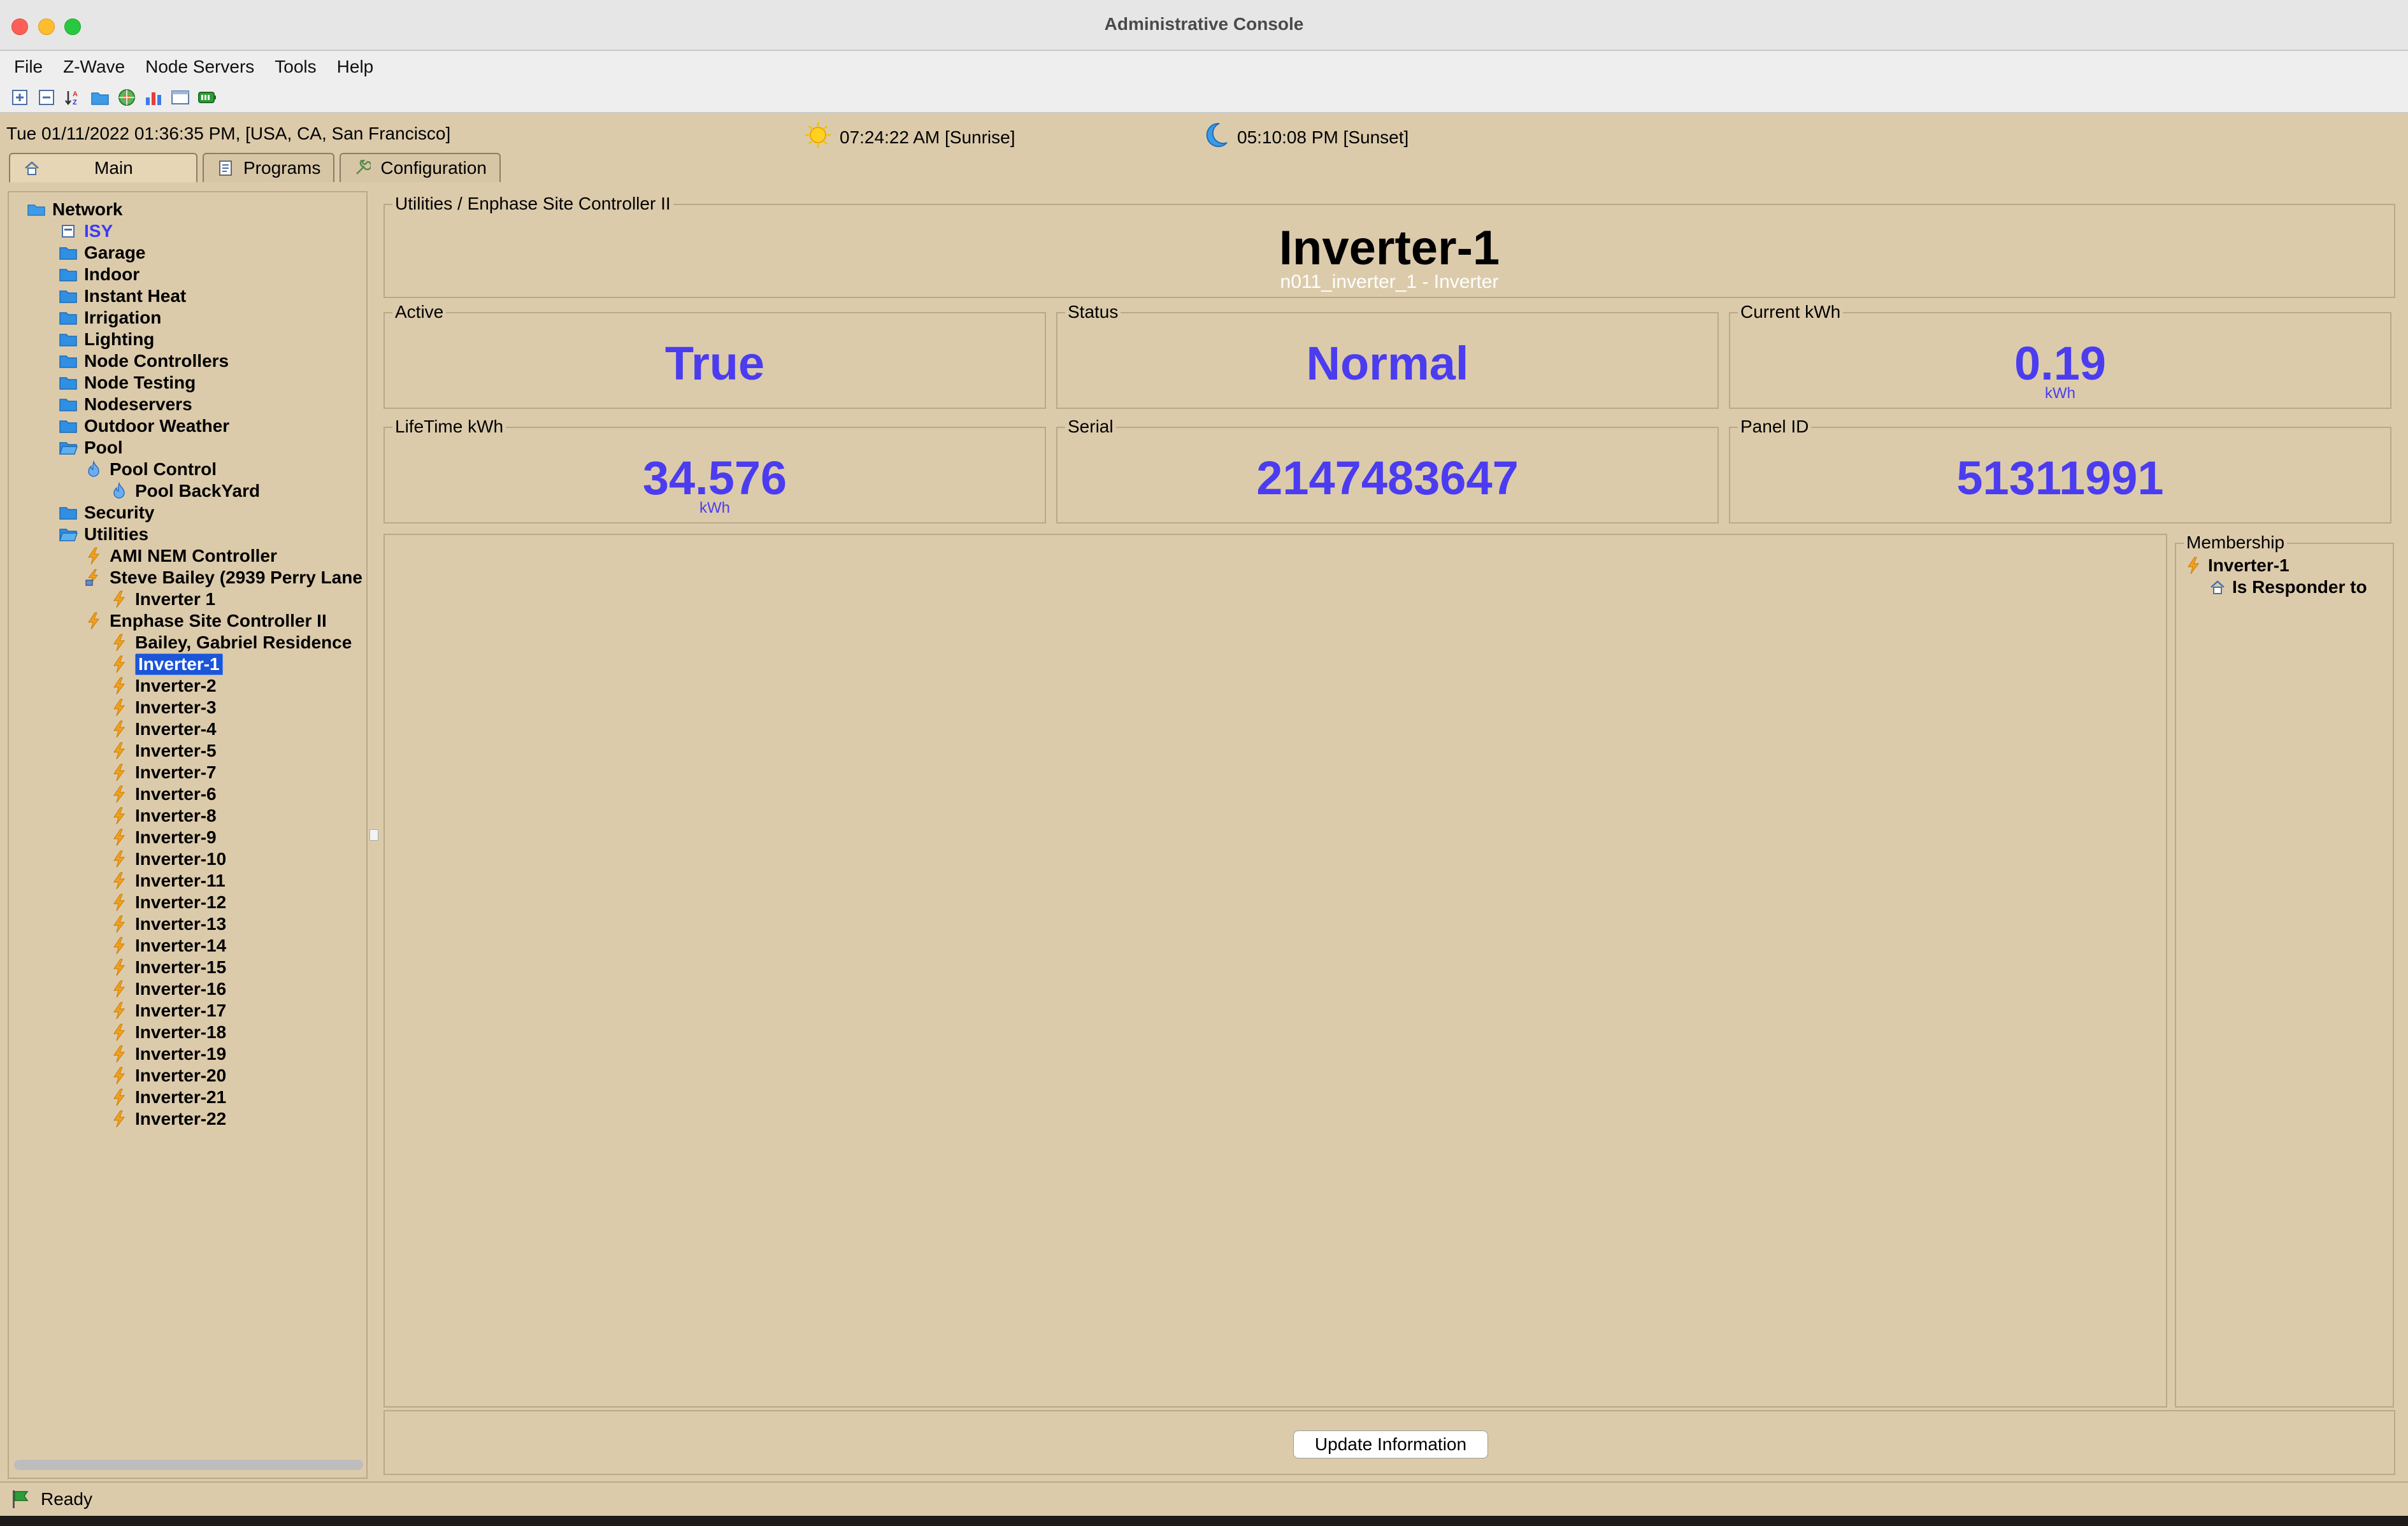  What do you see at coordinates (2237, 565) in the screenshot?
I see `membership-item-node: Inverter-1` at bounding box center [2237, 565].